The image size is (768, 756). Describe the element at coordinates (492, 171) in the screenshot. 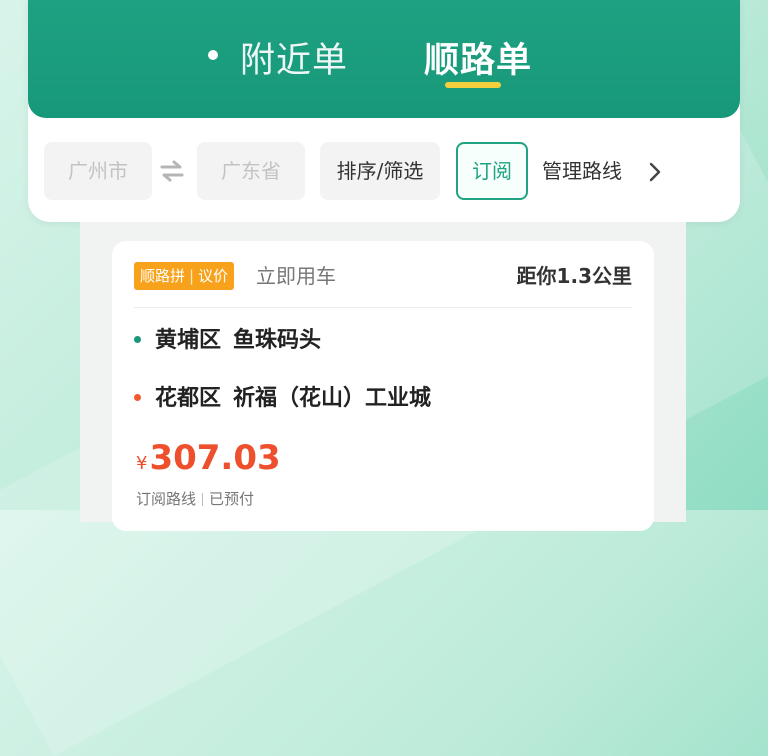

I see `subscribe-button: 订阅` at that location.